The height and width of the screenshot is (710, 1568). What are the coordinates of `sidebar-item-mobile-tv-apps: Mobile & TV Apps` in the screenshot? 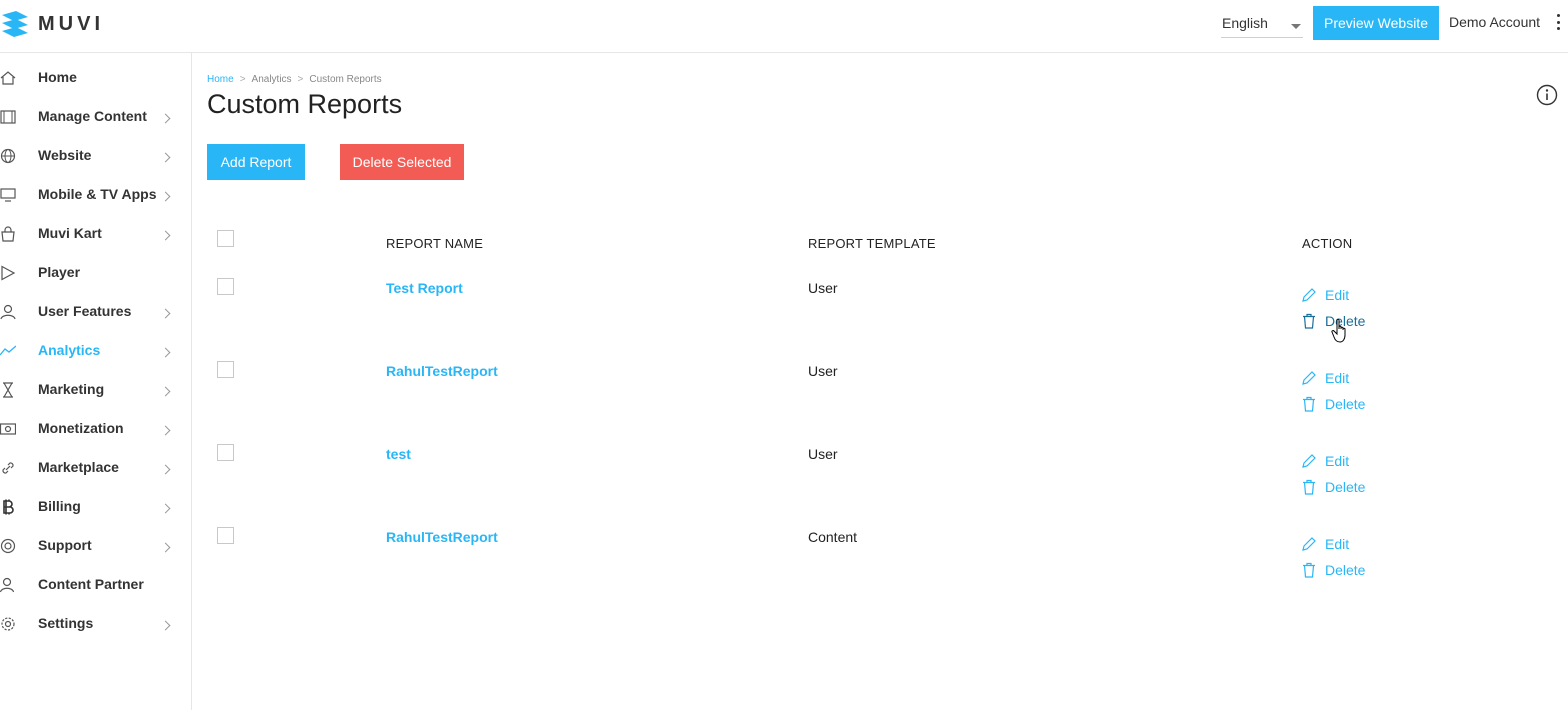 It's located at (95, 195).